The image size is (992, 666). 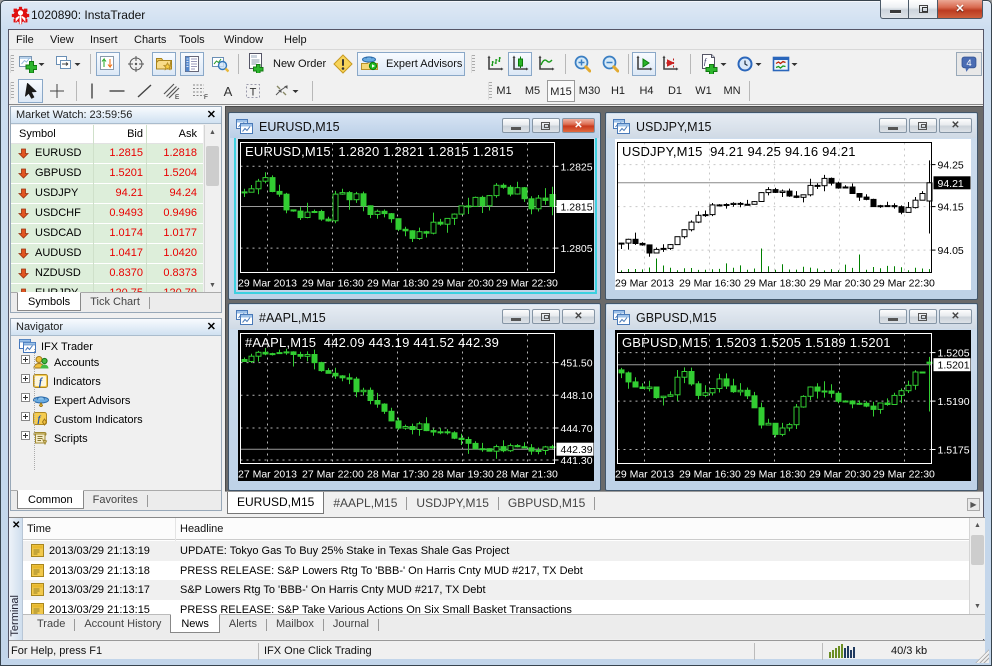 What do you see at coordinates (577, 364) in the screenshot?
I see `svg-text: 451.50` at bounding box center [577, 364].